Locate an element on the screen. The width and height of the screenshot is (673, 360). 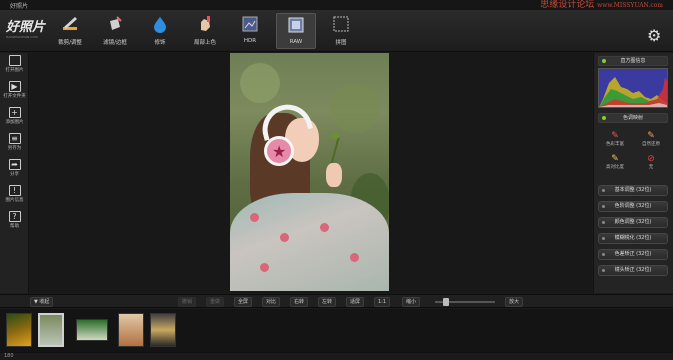
tool-retouch: 修饰 is located at coordinates (160, 31).